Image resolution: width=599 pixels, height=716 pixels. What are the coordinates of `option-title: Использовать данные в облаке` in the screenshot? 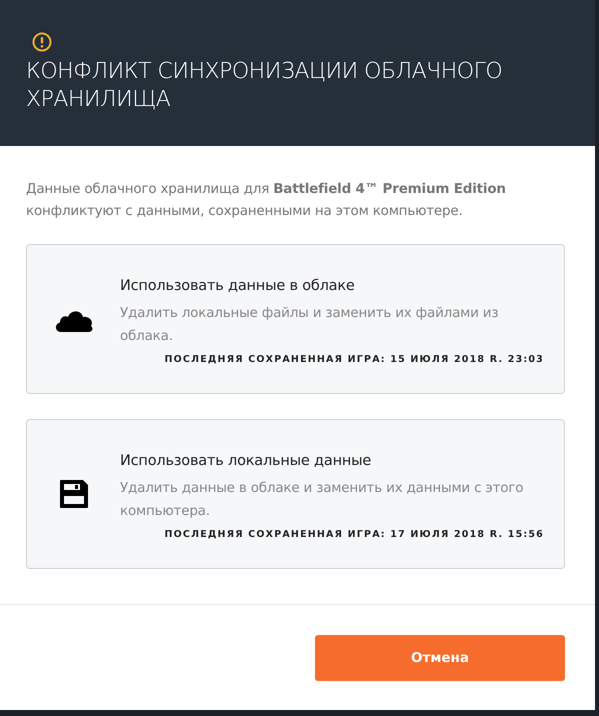 It's located at (238, 286).